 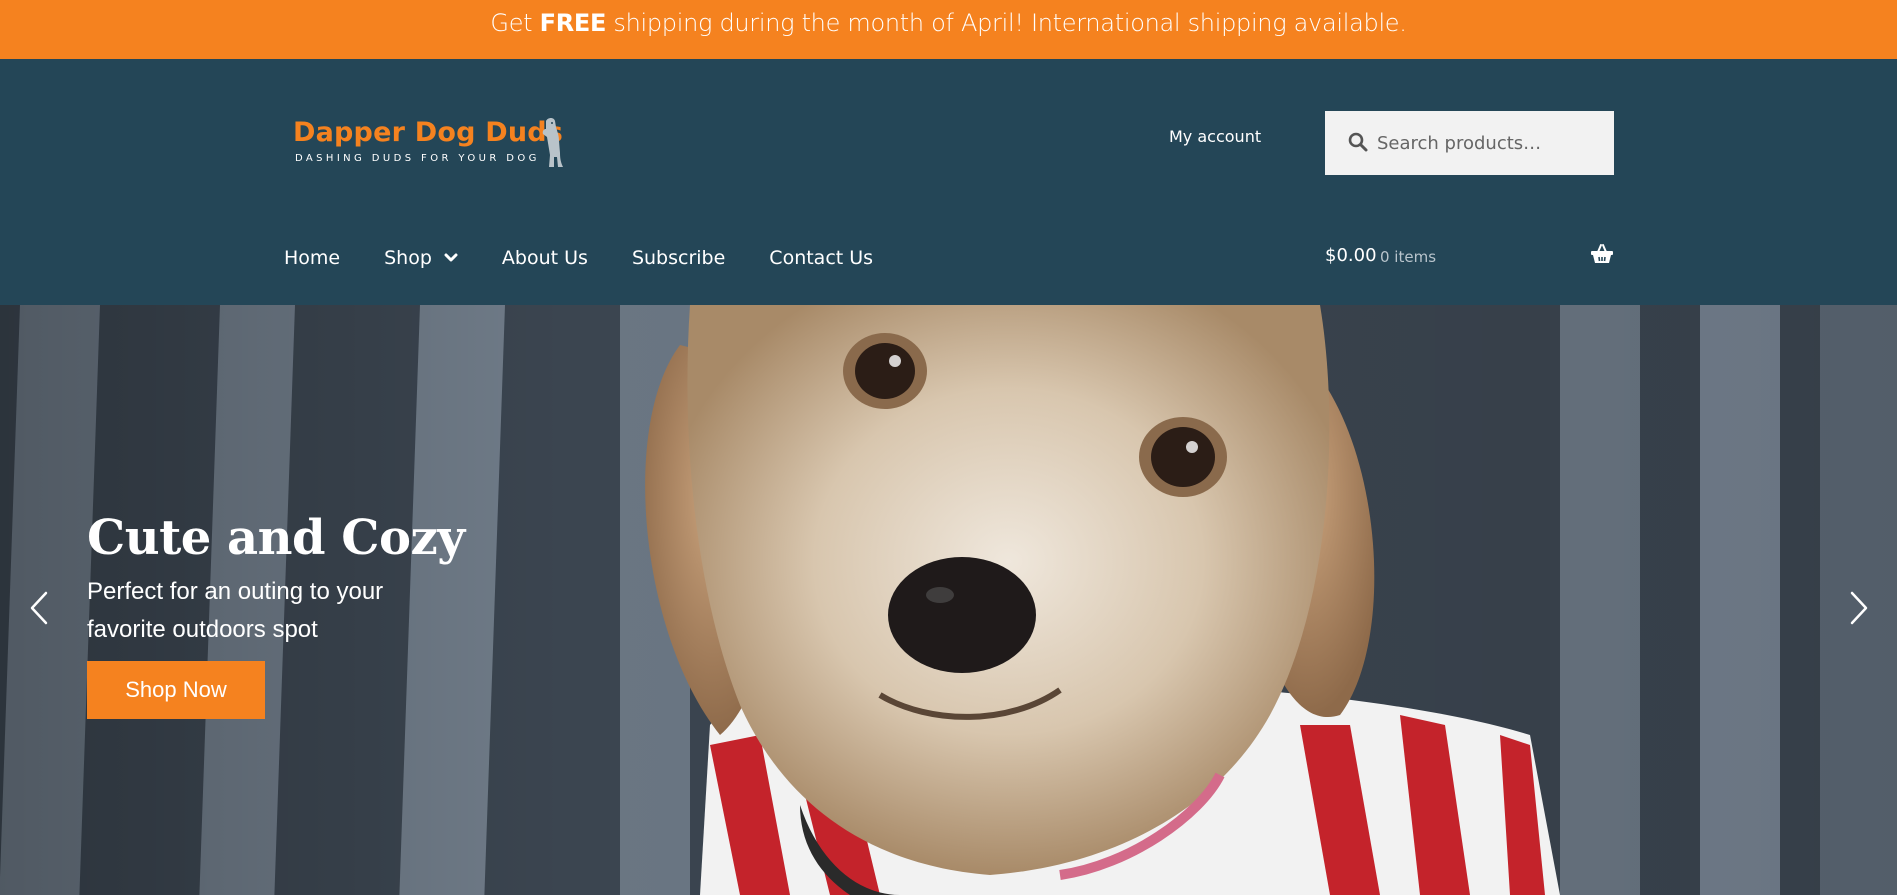 I want to click on nav-item-label: About Us, so click(x=544, y=258).